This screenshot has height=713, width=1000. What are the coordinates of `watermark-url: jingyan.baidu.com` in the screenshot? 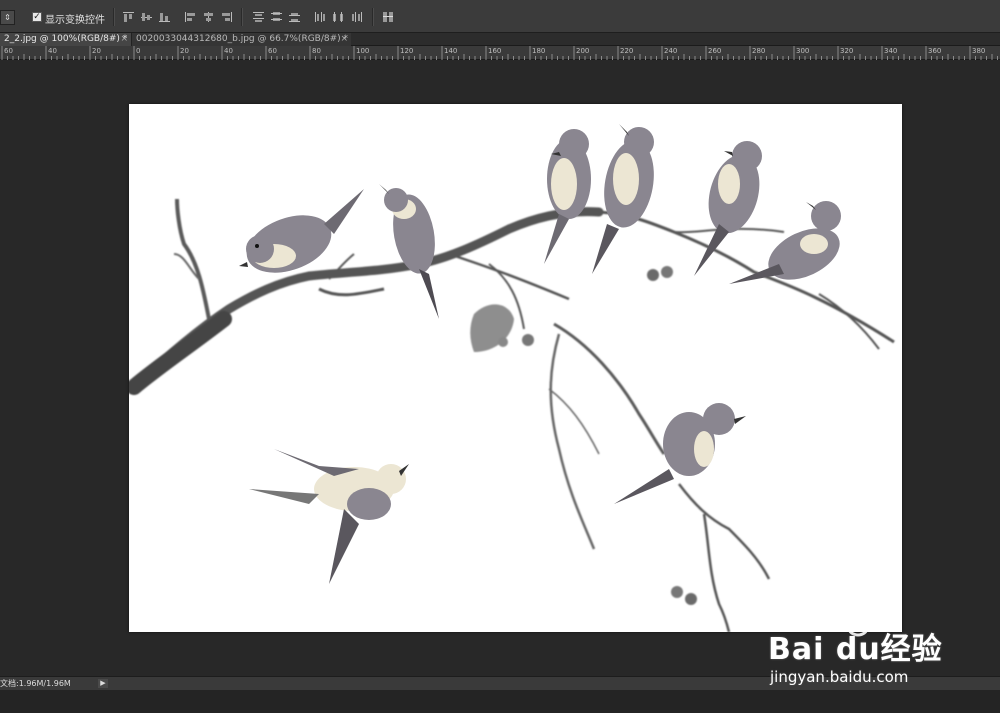 It's located at (839, 677).